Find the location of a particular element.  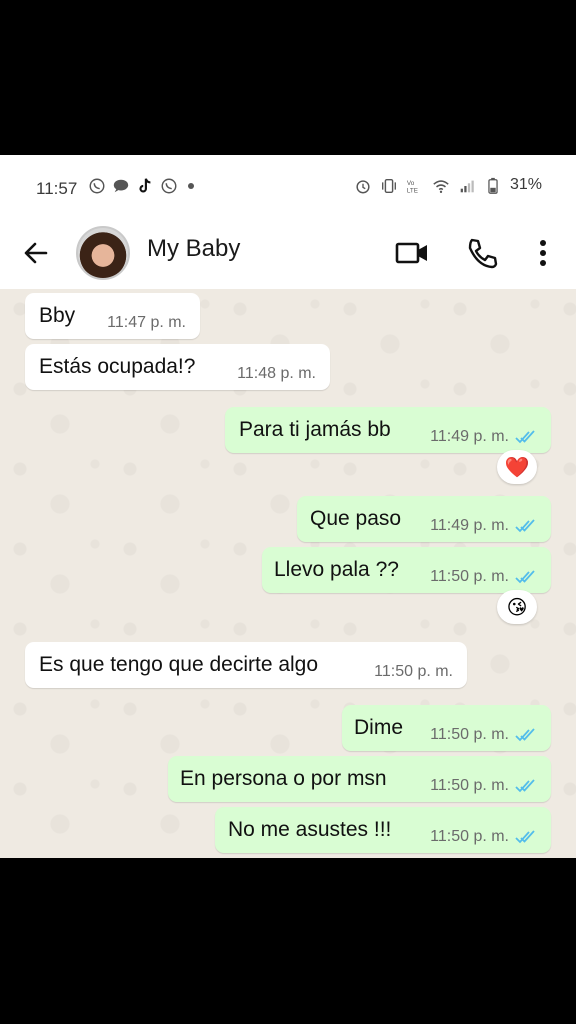

reaction-badge: 😘 is located at coordinates (517, 607).